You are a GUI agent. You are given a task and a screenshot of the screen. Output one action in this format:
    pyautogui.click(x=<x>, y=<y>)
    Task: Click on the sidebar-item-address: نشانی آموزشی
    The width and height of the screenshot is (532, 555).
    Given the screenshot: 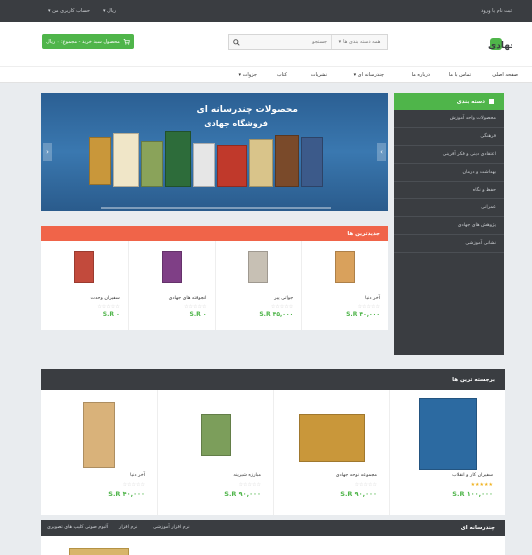 What is the action you would take?
    pyautogui.click(x=449, y=244)
    